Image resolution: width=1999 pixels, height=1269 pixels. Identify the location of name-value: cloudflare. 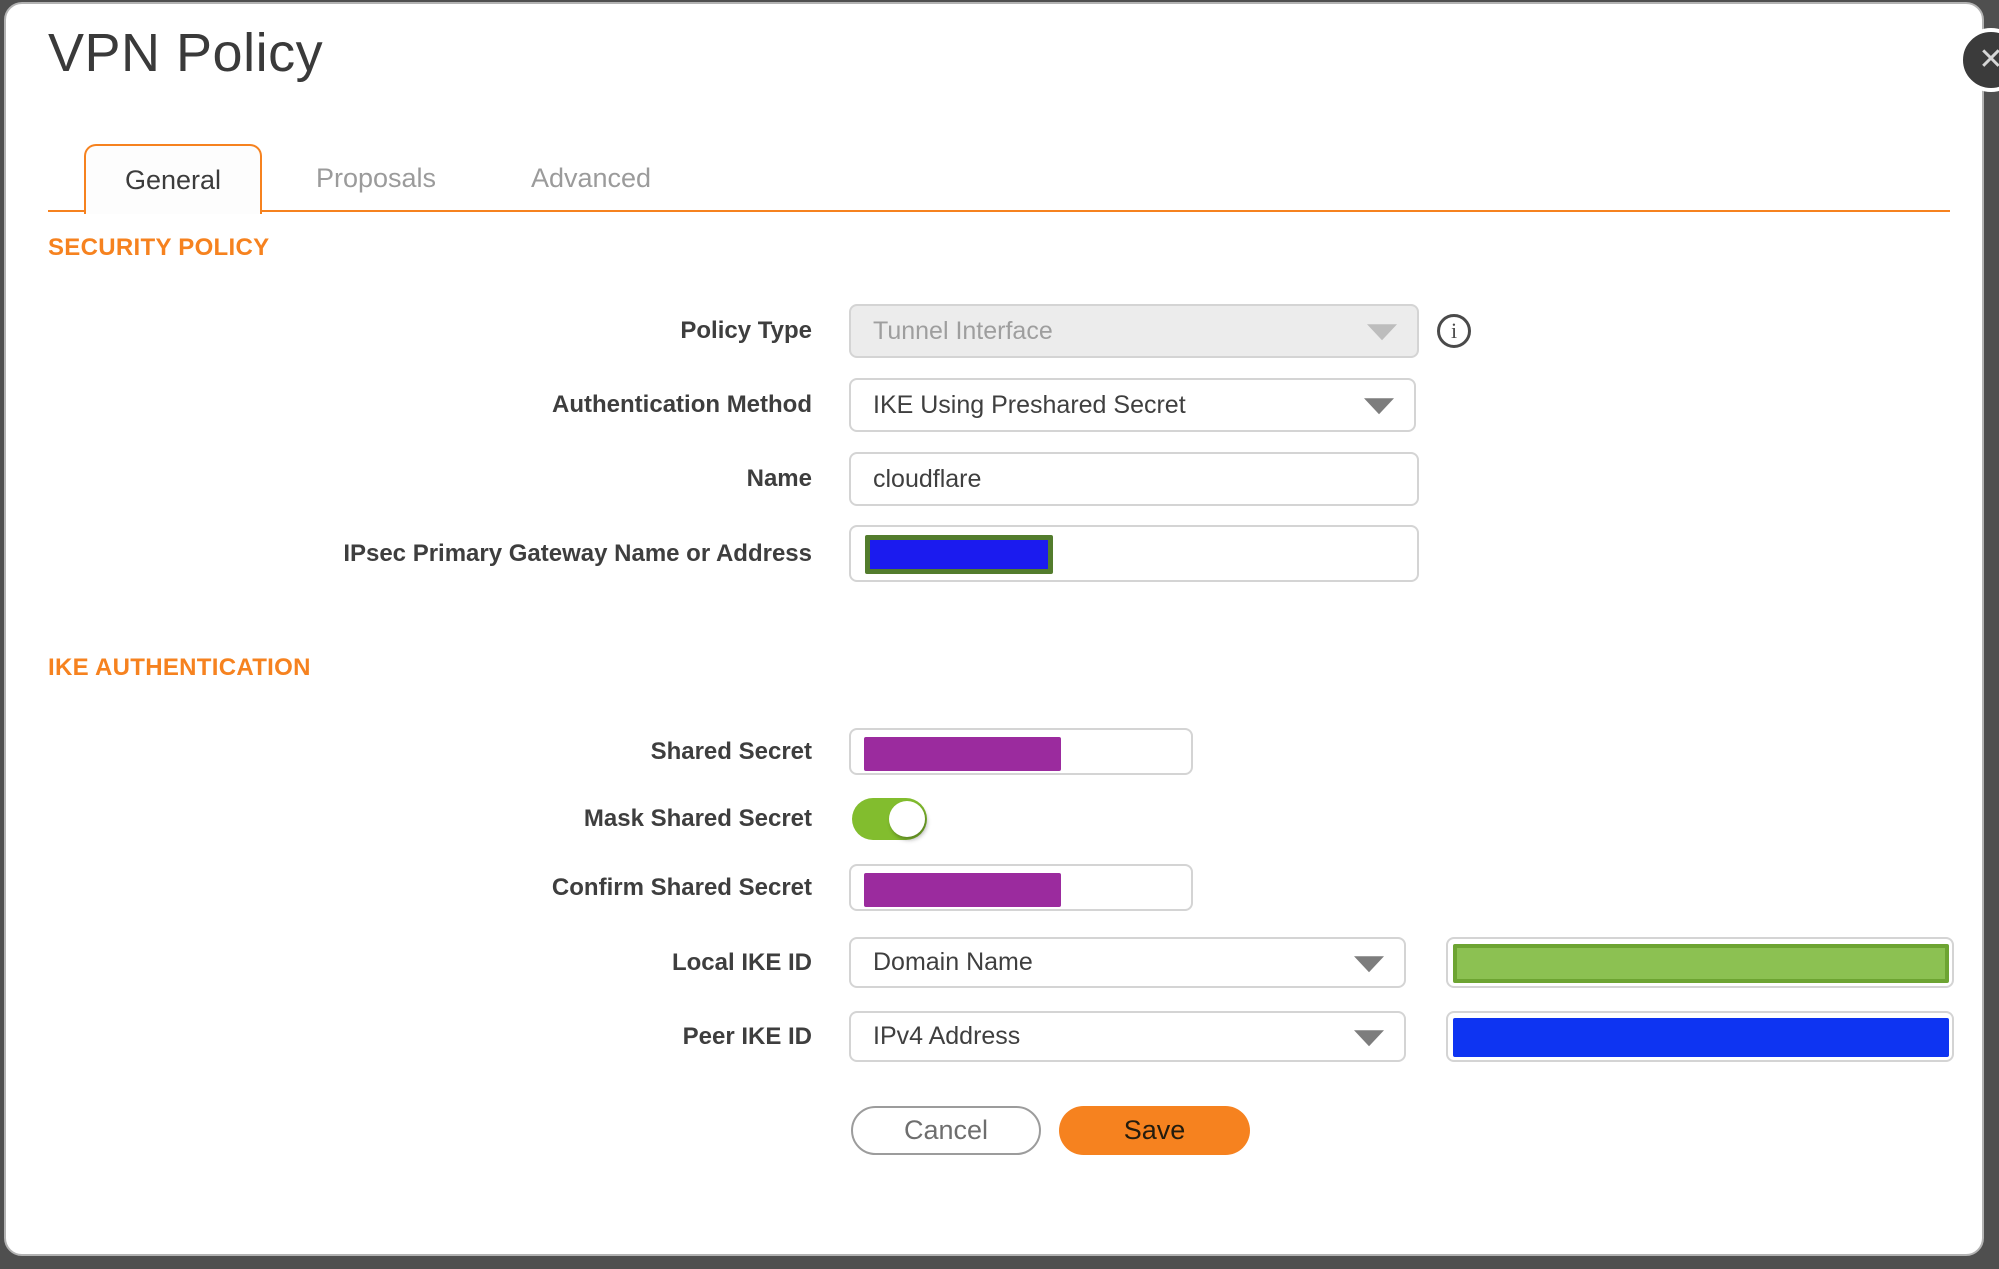
(927, 478).